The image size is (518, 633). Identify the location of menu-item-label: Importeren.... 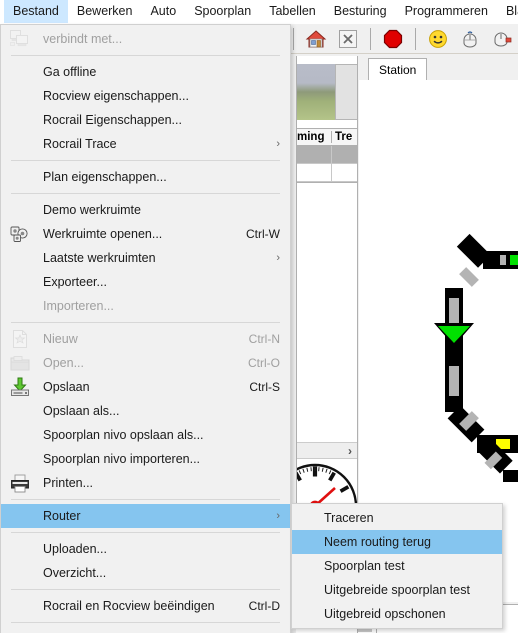
(78, 306).